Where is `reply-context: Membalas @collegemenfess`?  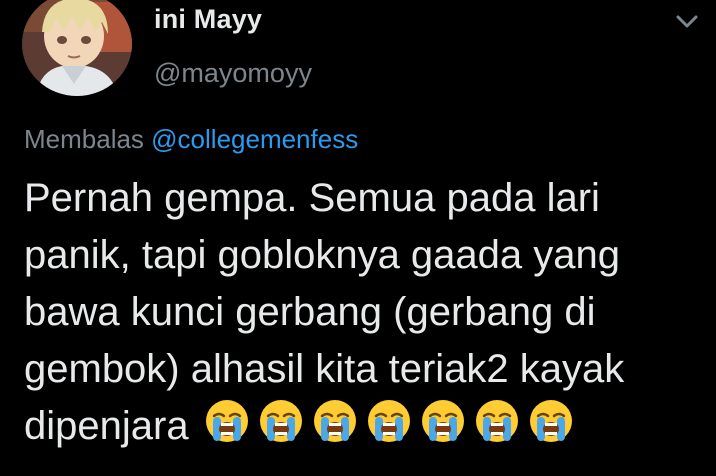 reply-context: Membalas @collegemenfess is located at coordinates (191, 139).